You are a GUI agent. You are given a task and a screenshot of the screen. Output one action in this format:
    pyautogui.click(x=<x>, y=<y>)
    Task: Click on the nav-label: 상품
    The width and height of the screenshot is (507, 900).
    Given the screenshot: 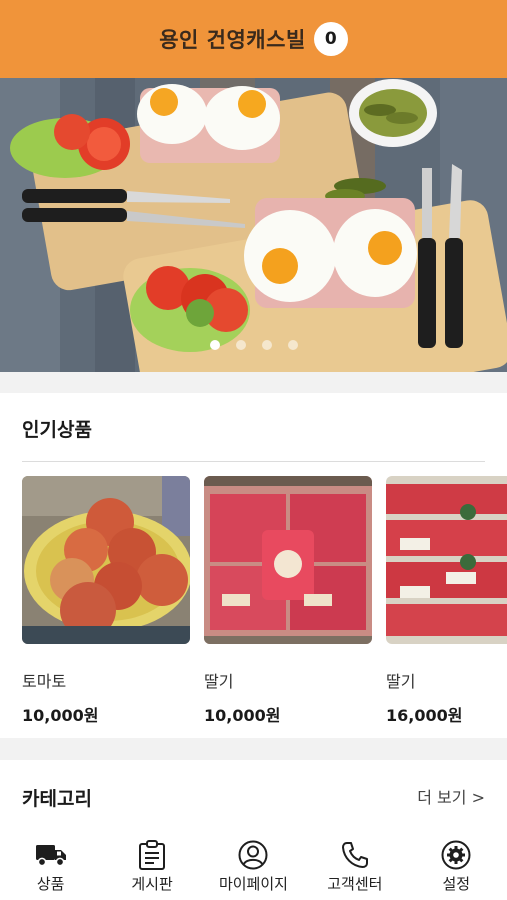 What is the action you would take?
    pyautogui.click(x=50, y=884)
    